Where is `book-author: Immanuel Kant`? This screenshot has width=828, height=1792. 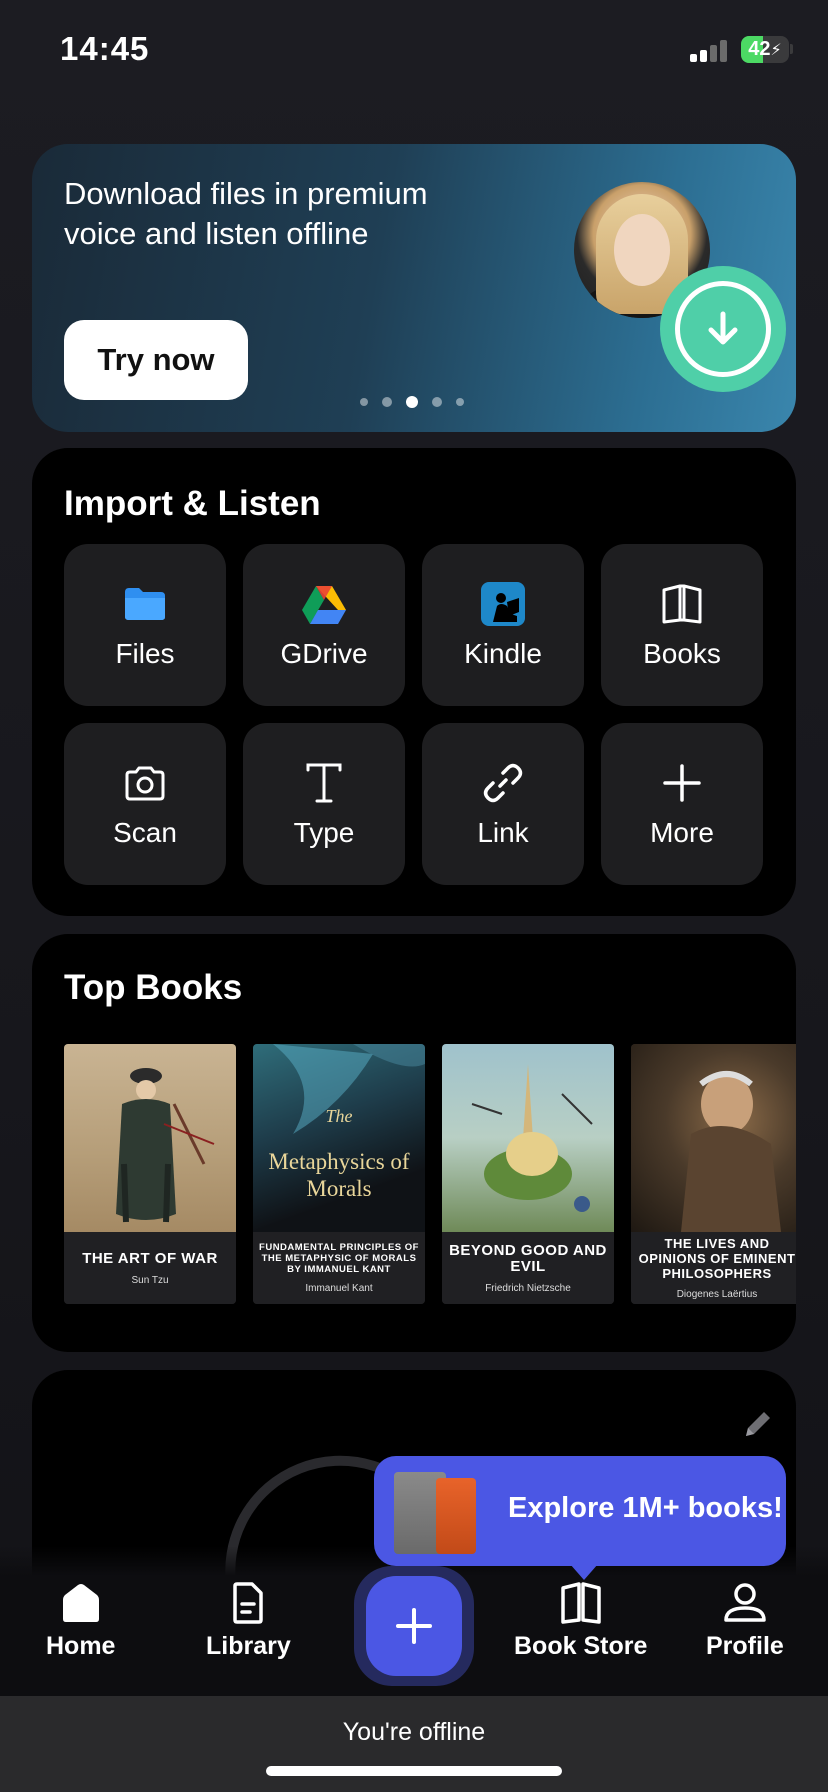 book-author: Immanuel Kant is located at coordinates (339, 1288).